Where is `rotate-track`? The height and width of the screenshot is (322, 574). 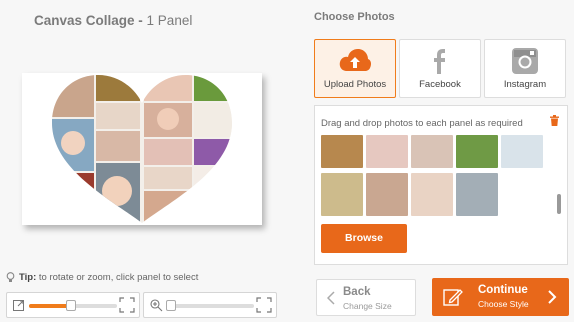
rotate-track is located at coordinates (73, 305).